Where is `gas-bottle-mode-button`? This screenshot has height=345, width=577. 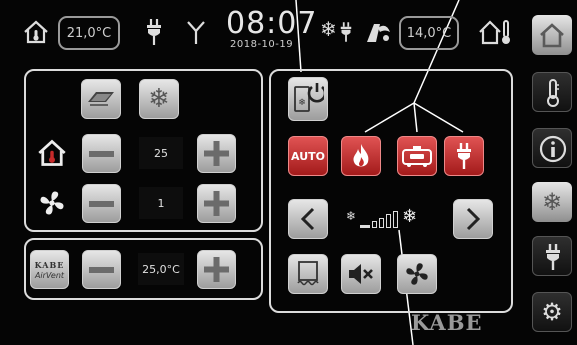 gas-bottle-mode-button is located at coordinates (417, 156).